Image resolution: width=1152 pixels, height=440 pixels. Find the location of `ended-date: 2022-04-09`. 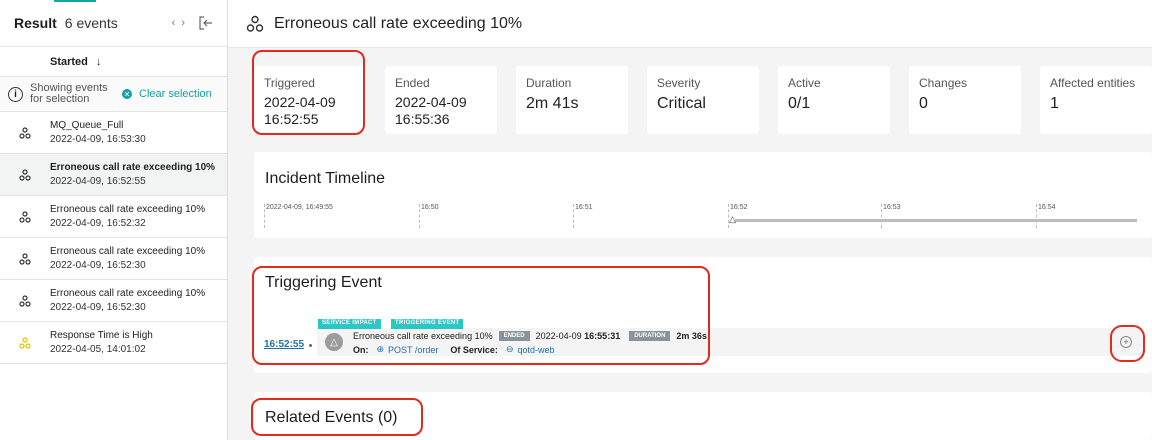

ended-date: 2022-04-09 is located at coordinates (558, 336).